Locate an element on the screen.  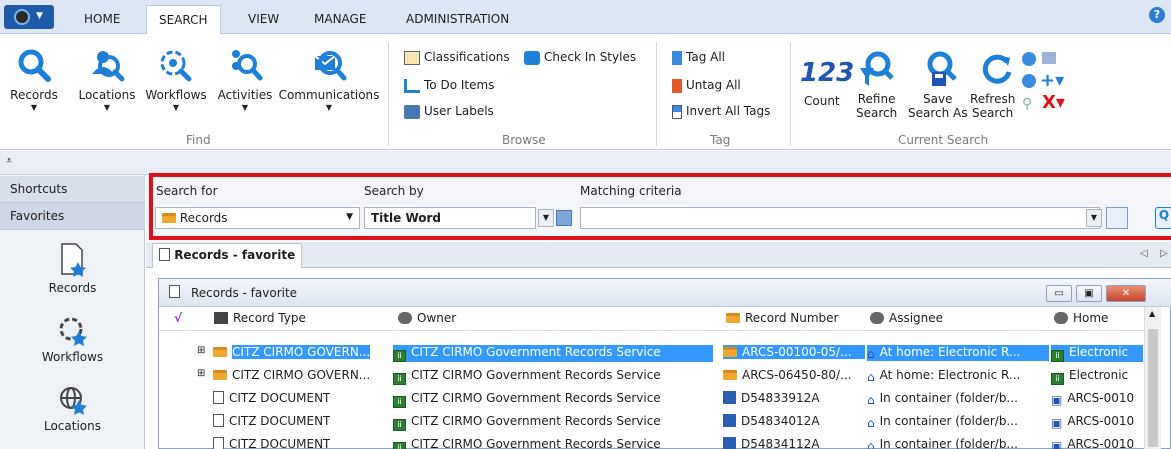
tab-manage: MANAGE is located at coordinates (340, 19).